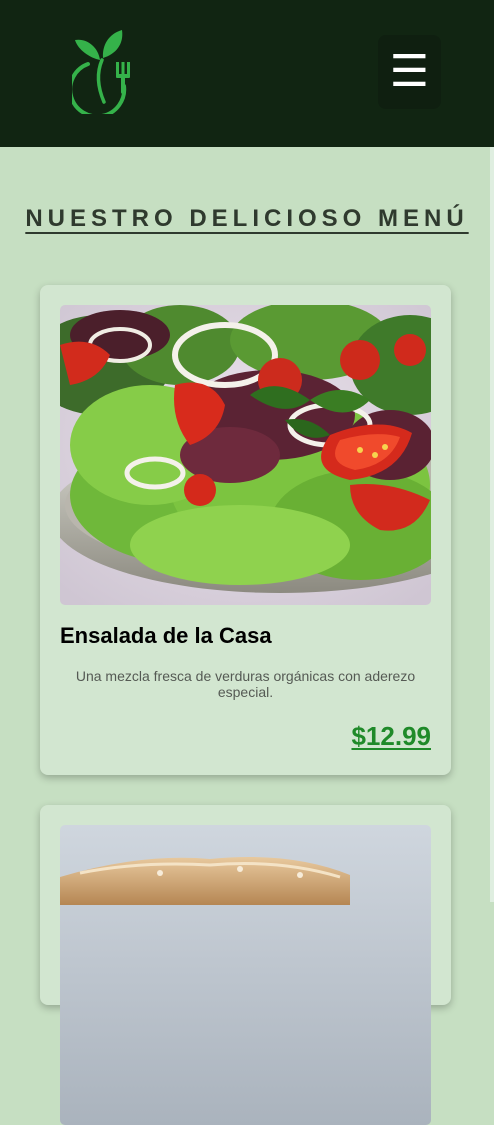 The image size is (494, 1125). What do you see at coordinates (391, 736) in the screenshot?
I see `menu-item-price: $12.99` at bounding box center [391, 736].